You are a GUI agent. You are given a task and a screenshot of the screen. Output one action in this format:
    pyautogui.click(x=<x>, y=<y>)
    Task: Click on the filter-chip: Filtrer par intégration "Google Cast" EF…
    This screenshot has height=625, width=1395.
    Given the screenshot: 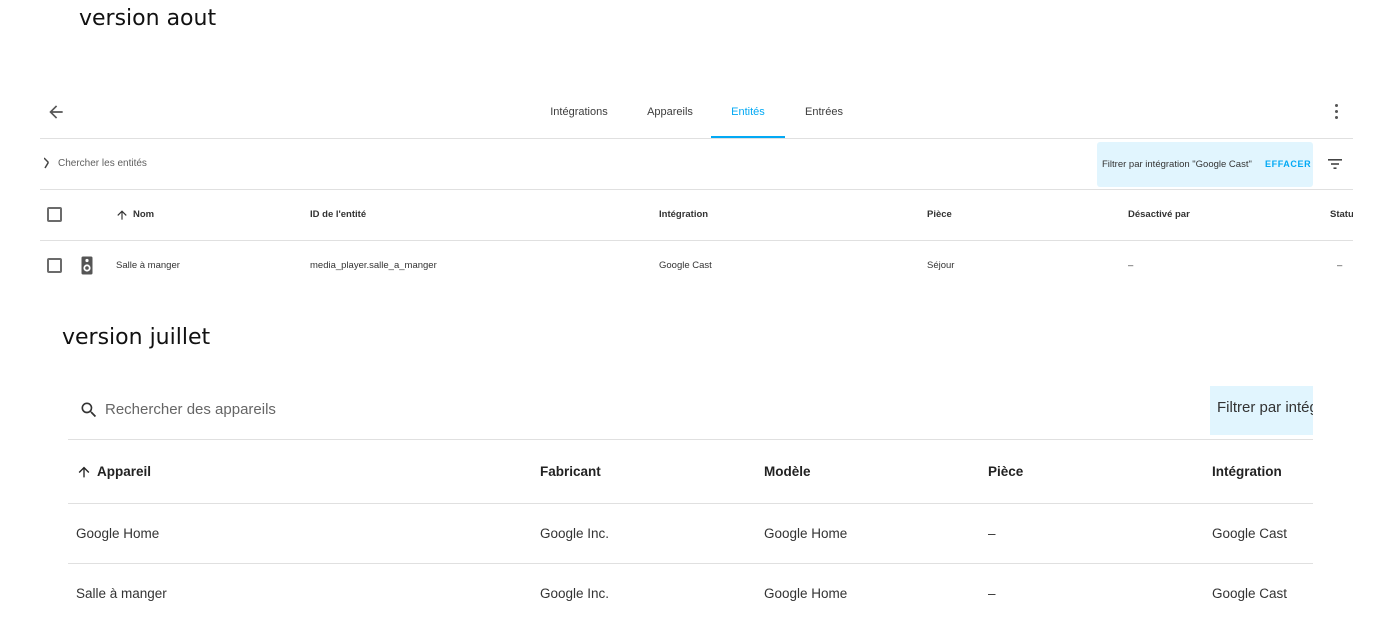 What is the action you would take?
    pyautogui.click(x=1205, y=164)
    